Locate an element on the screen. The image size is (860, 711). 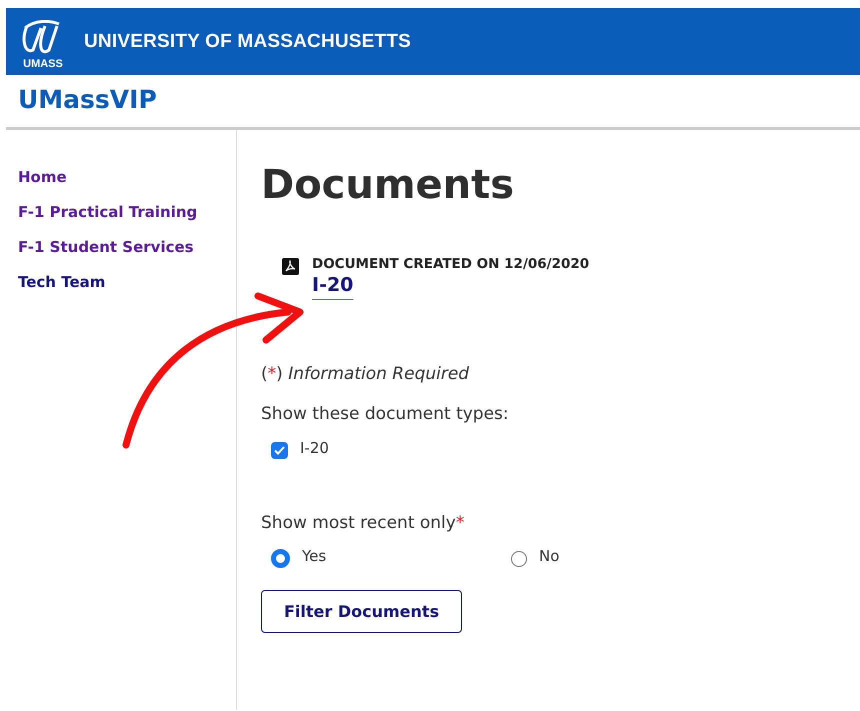
document-link: I-20 is located at coordinates (333, 289).